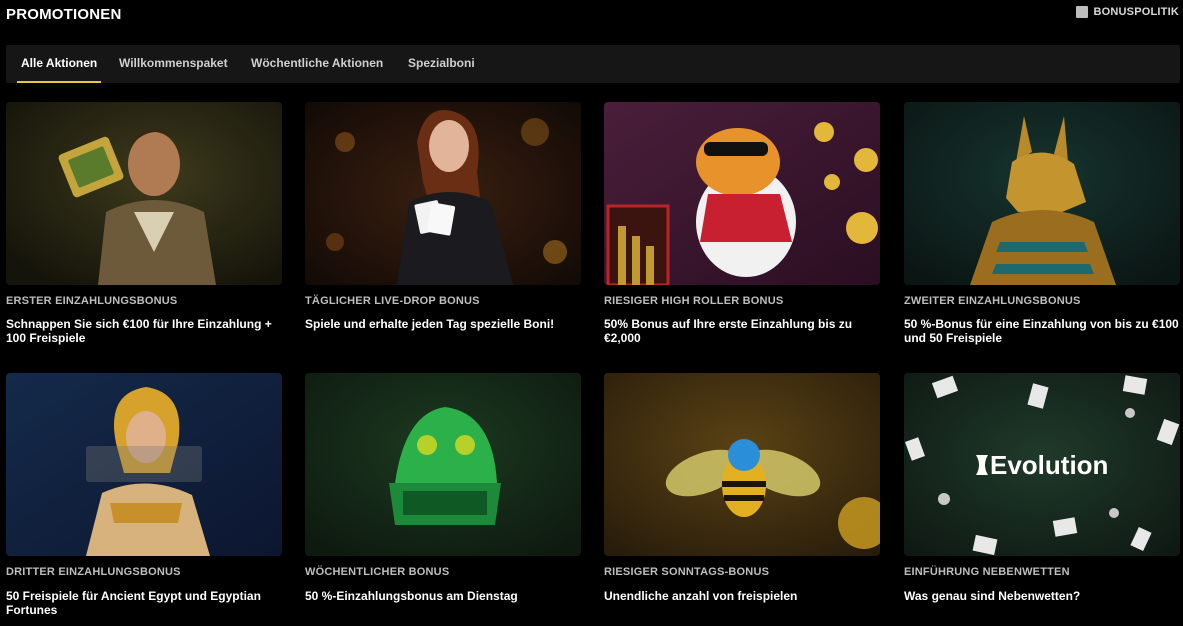  I want to click on bonus-policy-label: BONUSPOLITIK, so click(1136, 12).